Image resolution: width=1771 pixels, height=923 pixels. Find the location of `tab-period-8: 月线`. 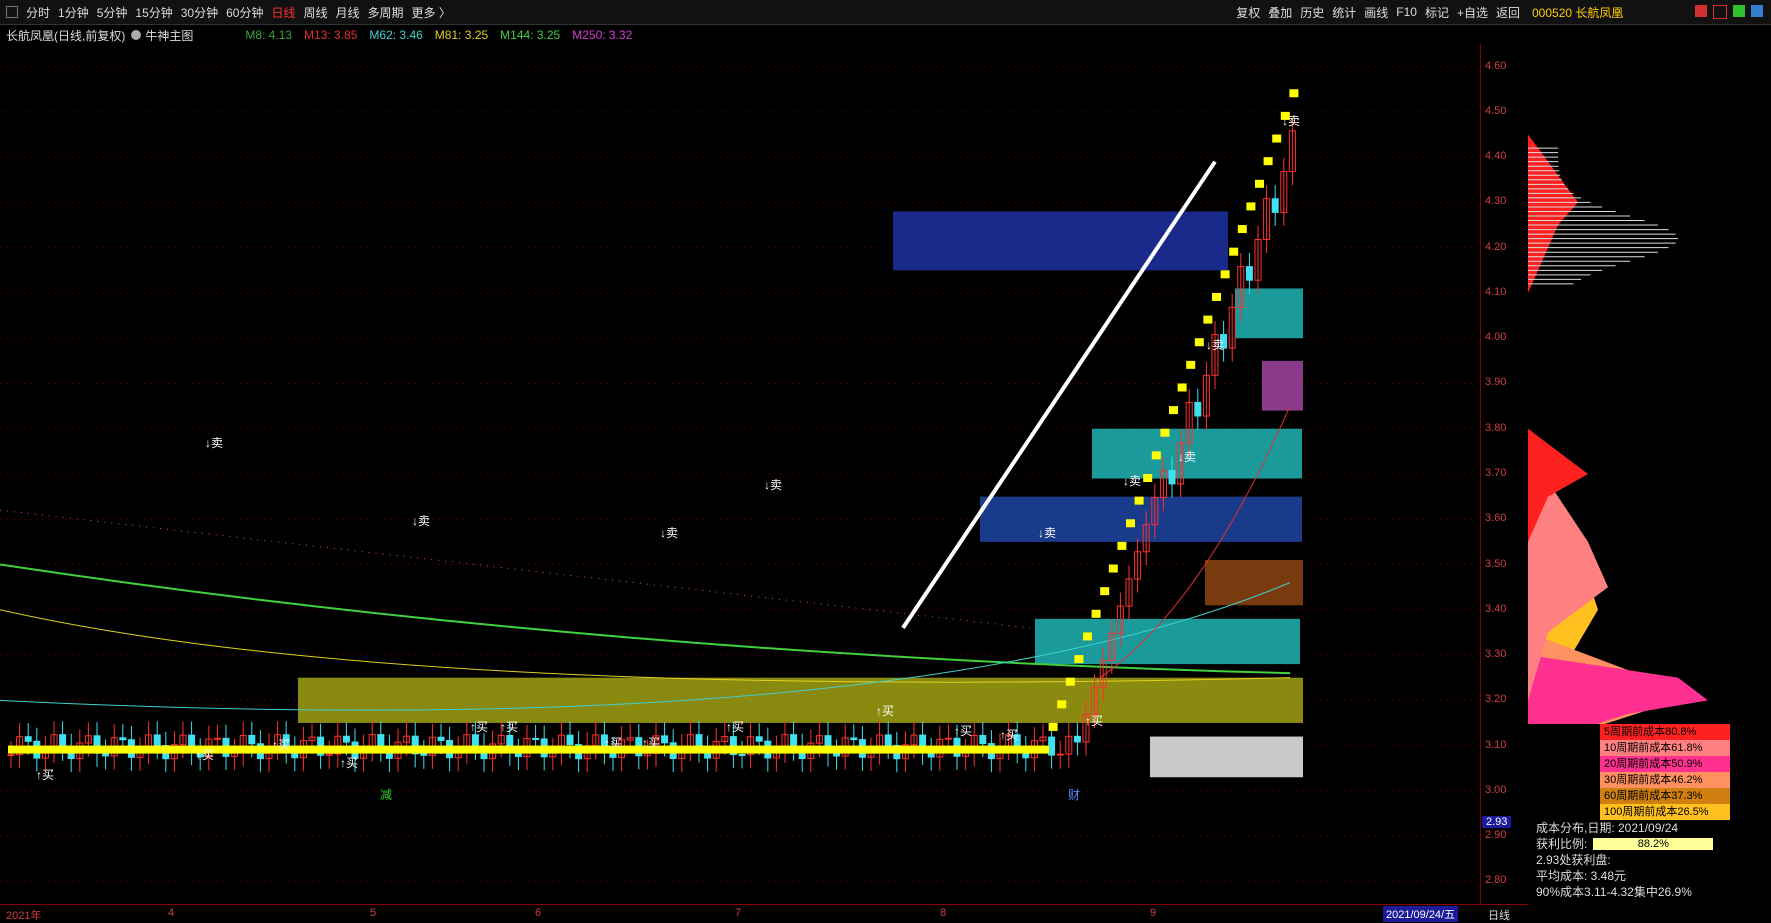

tab-period-8: 月线 is located at coordinates (348, 12).